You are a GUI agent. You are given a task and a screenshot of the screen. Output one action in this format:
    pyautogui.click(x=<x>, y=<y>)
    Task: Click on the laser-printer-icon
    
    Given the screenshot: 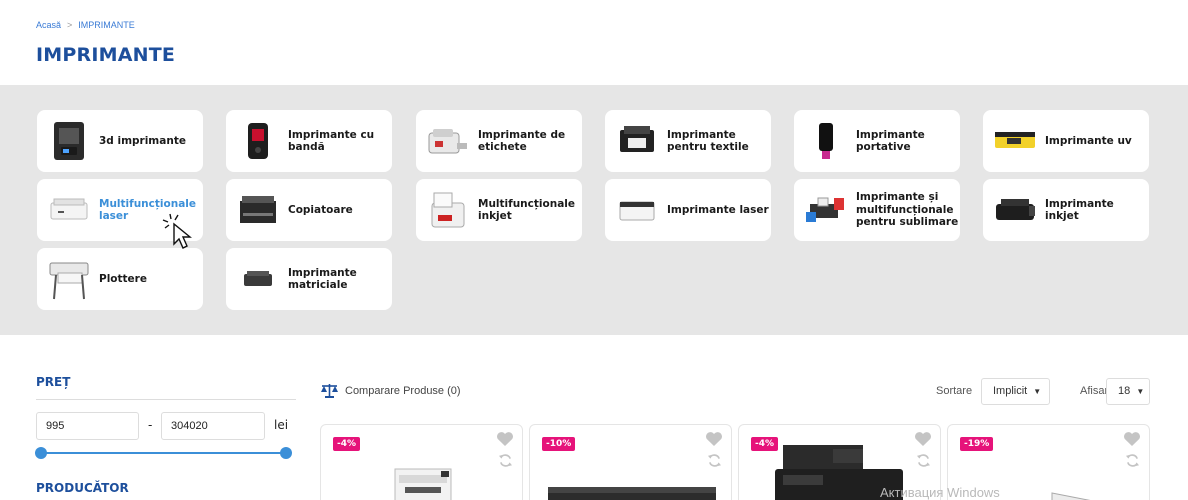 What is the action you would take?
    pyautogui.click(x=637, y=210)
    